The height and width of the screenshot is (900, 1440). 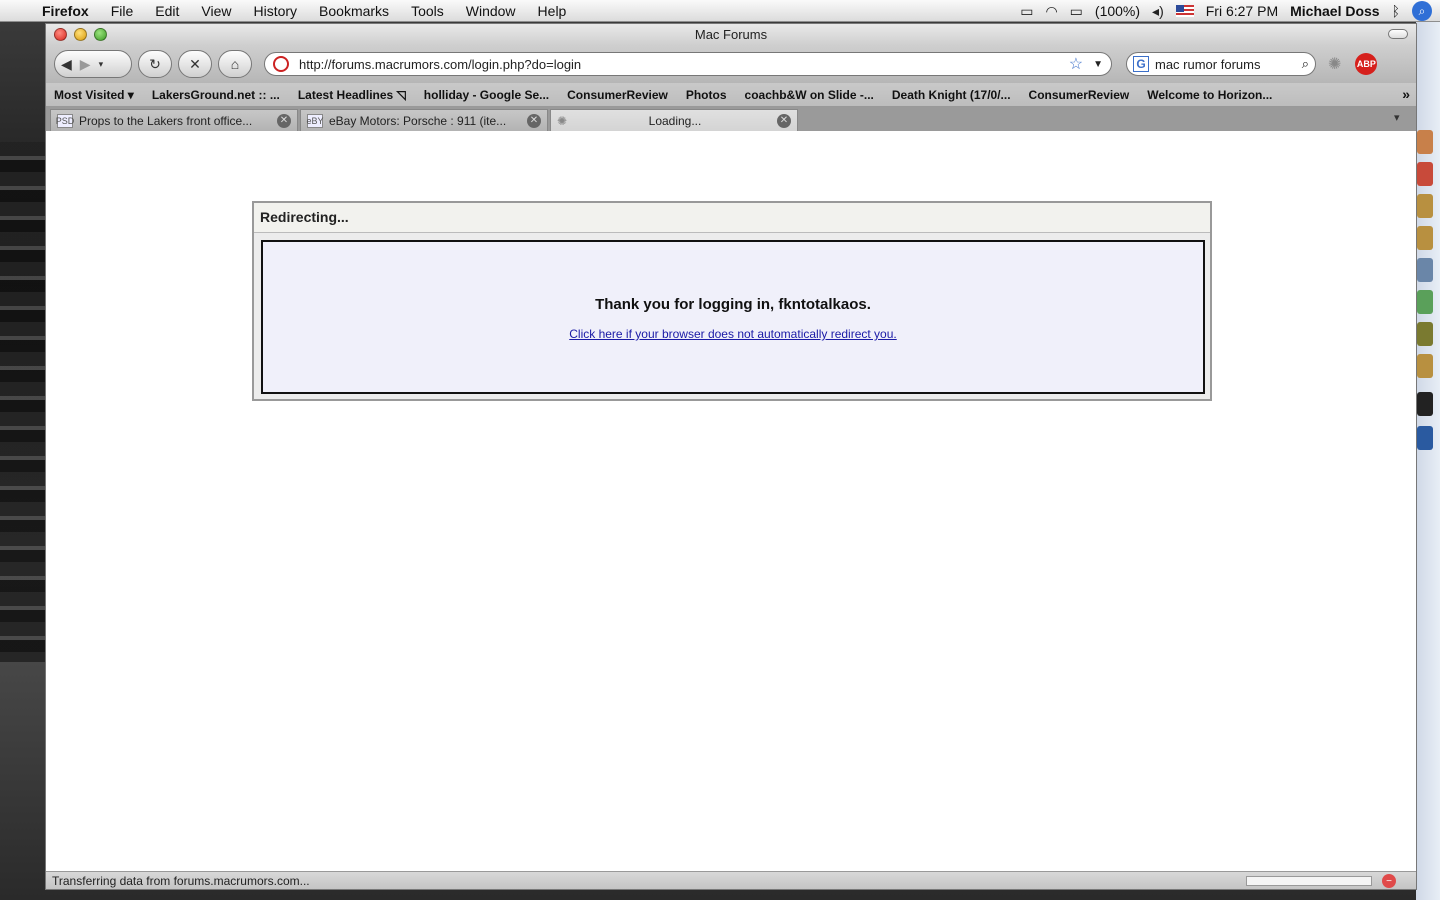 What do you see at coordinates (122, 11) in the screenshot?
I see `menu-file: File` at bounding box center [122, 11].